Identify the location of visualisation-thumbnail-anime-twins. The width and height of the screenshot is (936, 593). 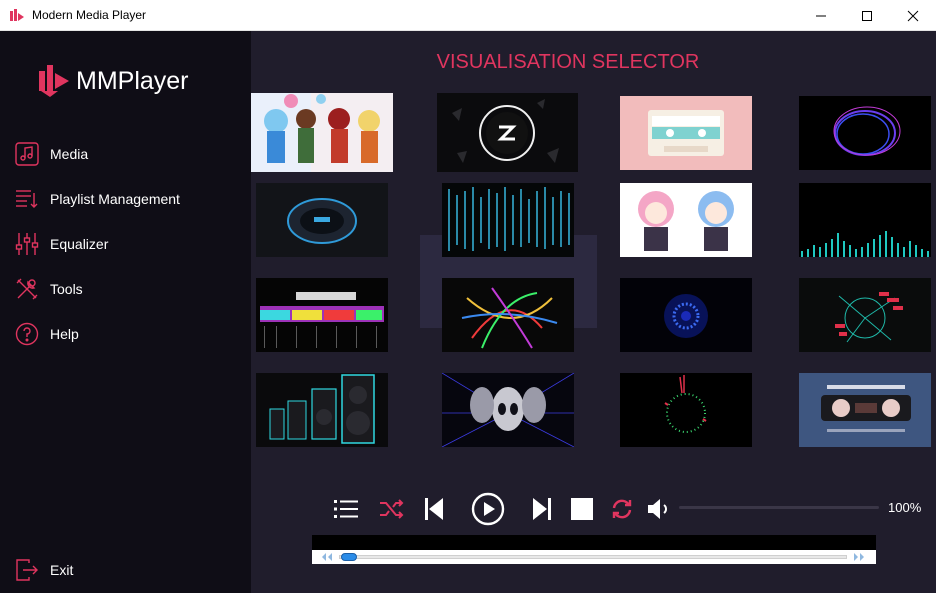
(686, 220).